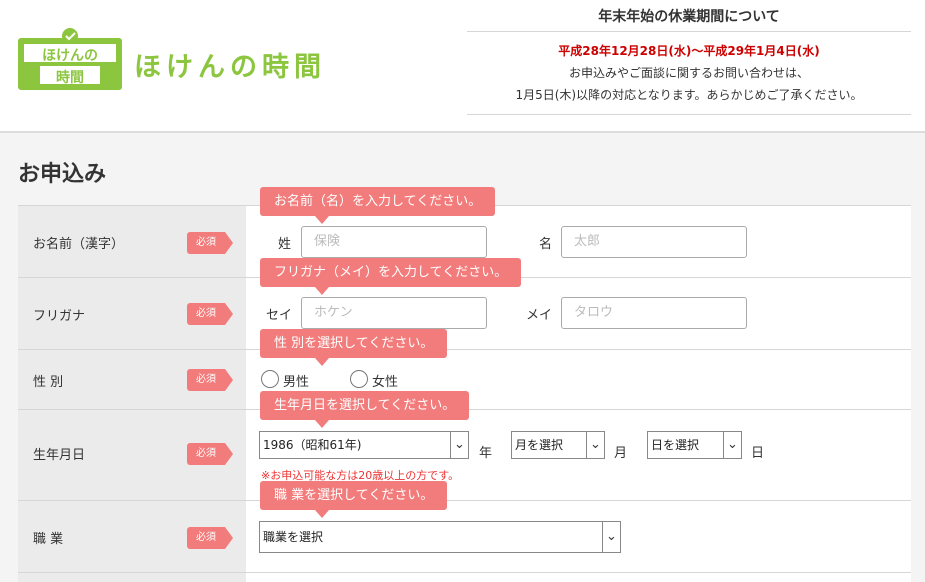 Image resolution: width=925 pixels, height=582 pixels. Describe the element at coordinates (689, 95) in the screenshot. I see `notice-line-2: 1月5日(木)以降の対応となります。あらかじめご了承ください。` at that location.